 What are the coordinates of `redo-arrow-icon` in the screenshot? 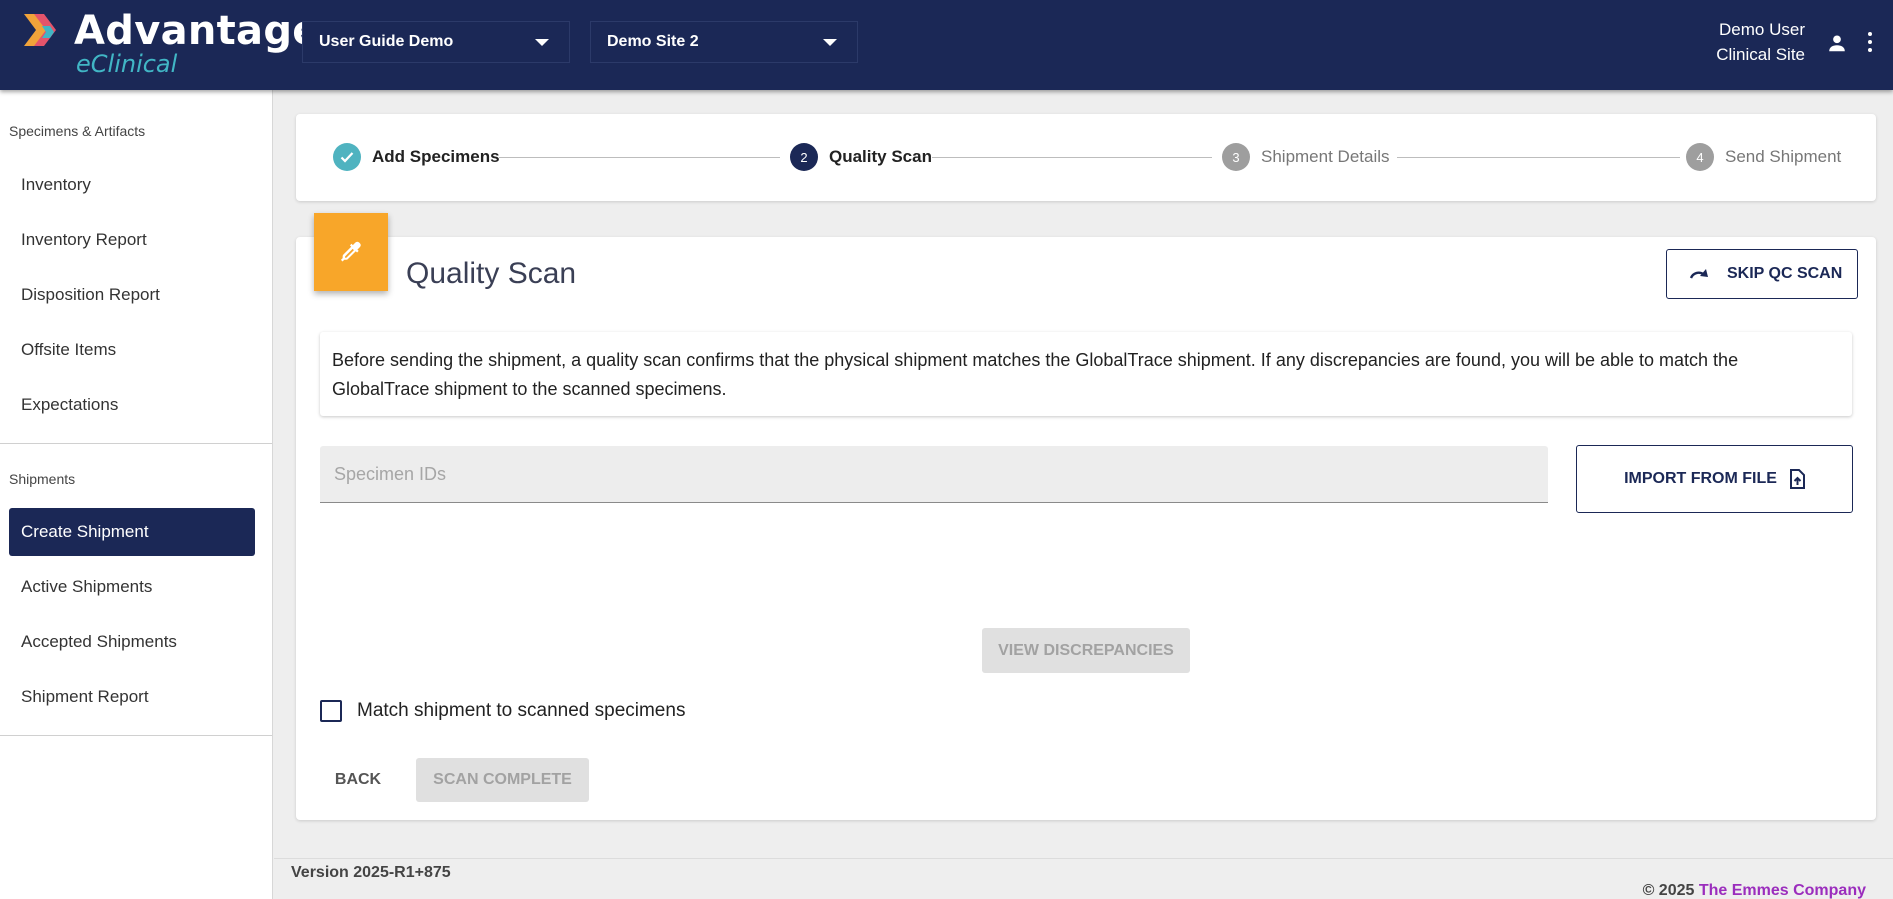 It's located at (1698, 274).